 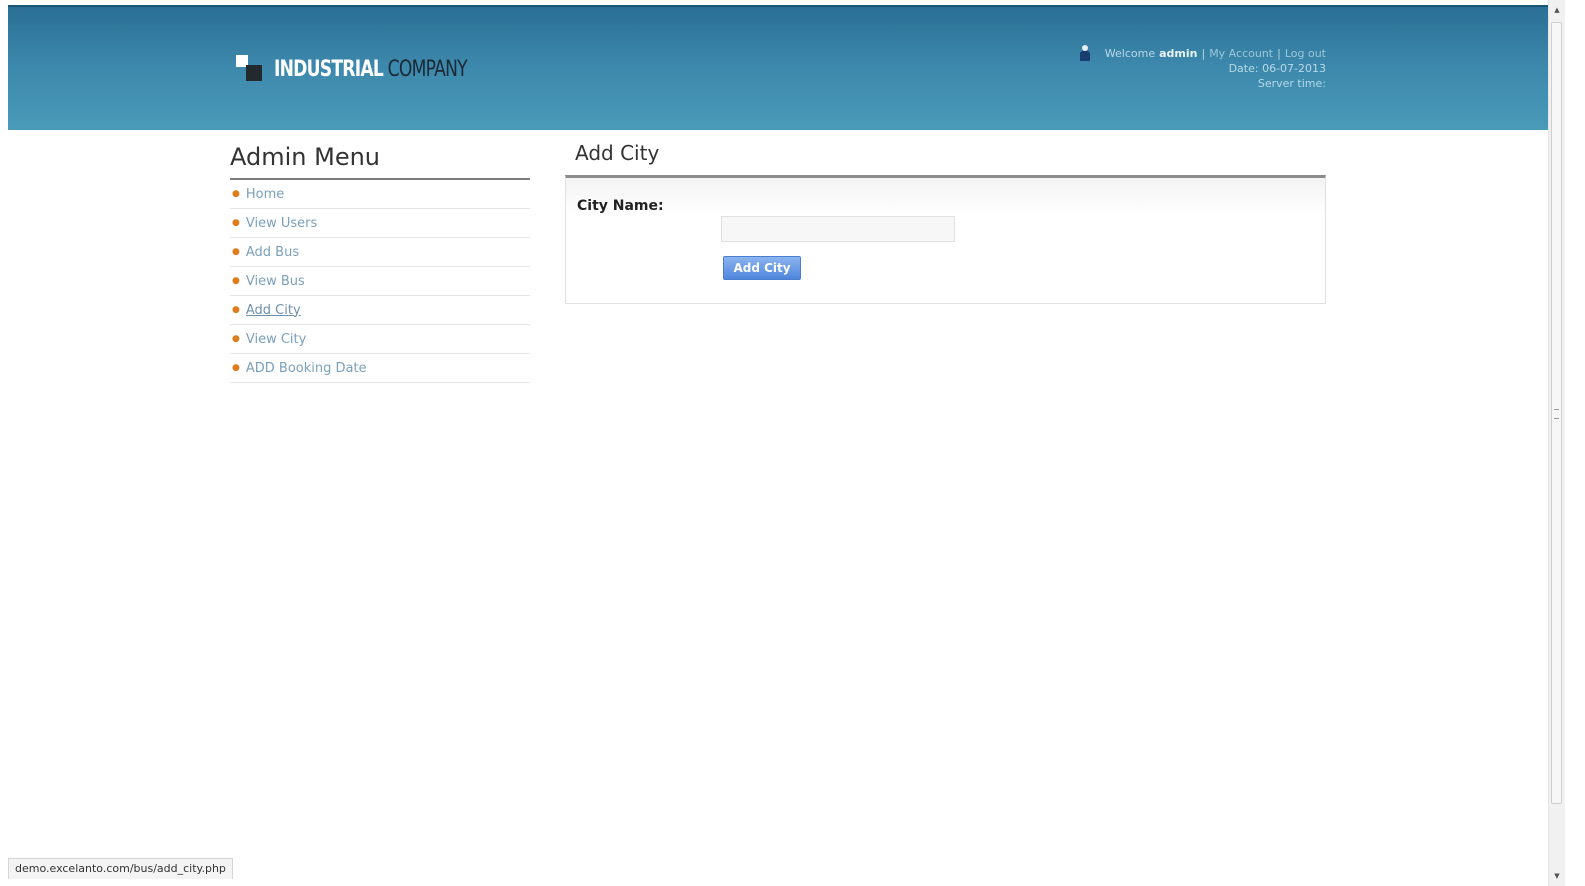 What do you see at coordinates (1557, 876) in the screenshot?
I see `scroll-down-icon: ▼` at bounding box center [1557, 876].